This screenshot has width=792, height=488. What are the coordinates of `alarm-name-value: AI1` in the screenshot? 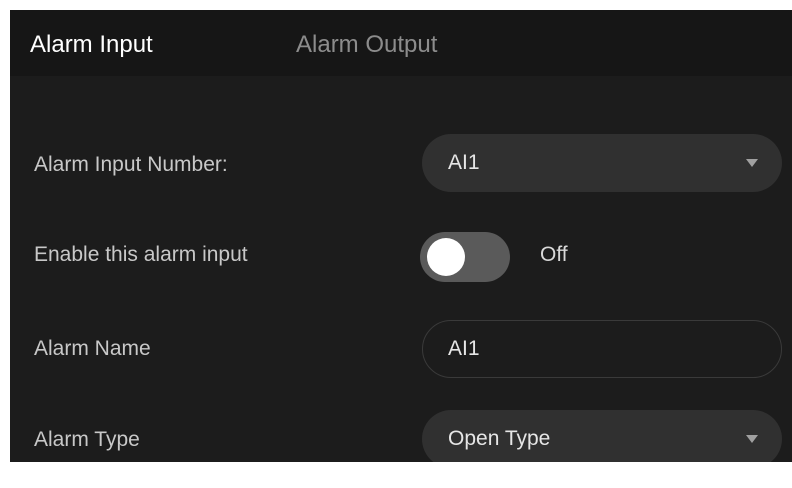 It's located at (464, 348).